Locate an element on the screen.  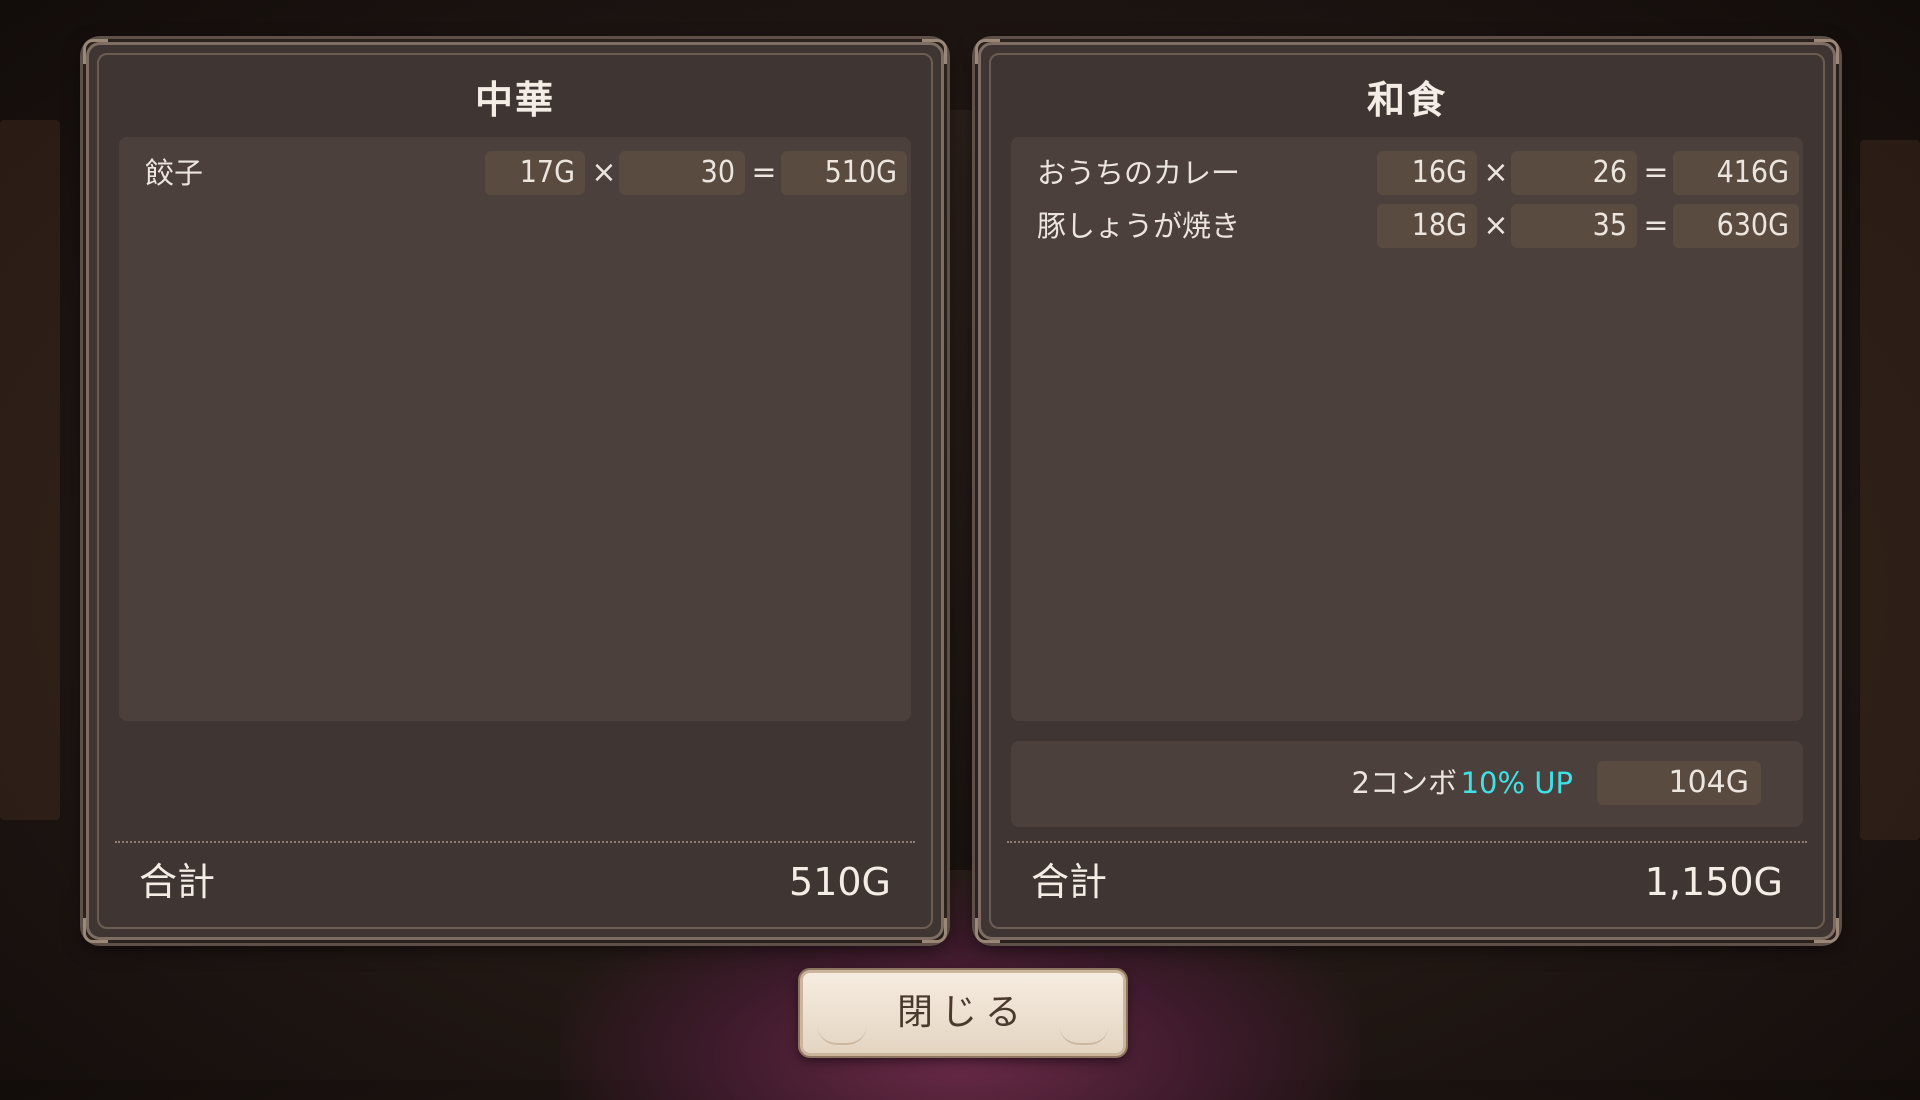
background-shelf-right is located at coordinates (1890, 490).